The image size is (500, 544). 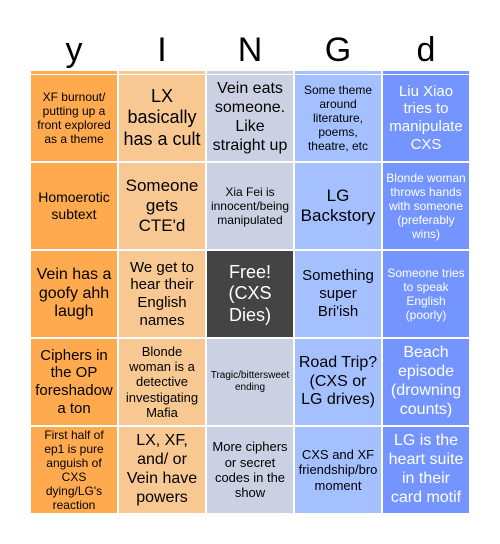 I want to click on bingo-cell: Something super Bri'ish, so click(x=338, y=294).